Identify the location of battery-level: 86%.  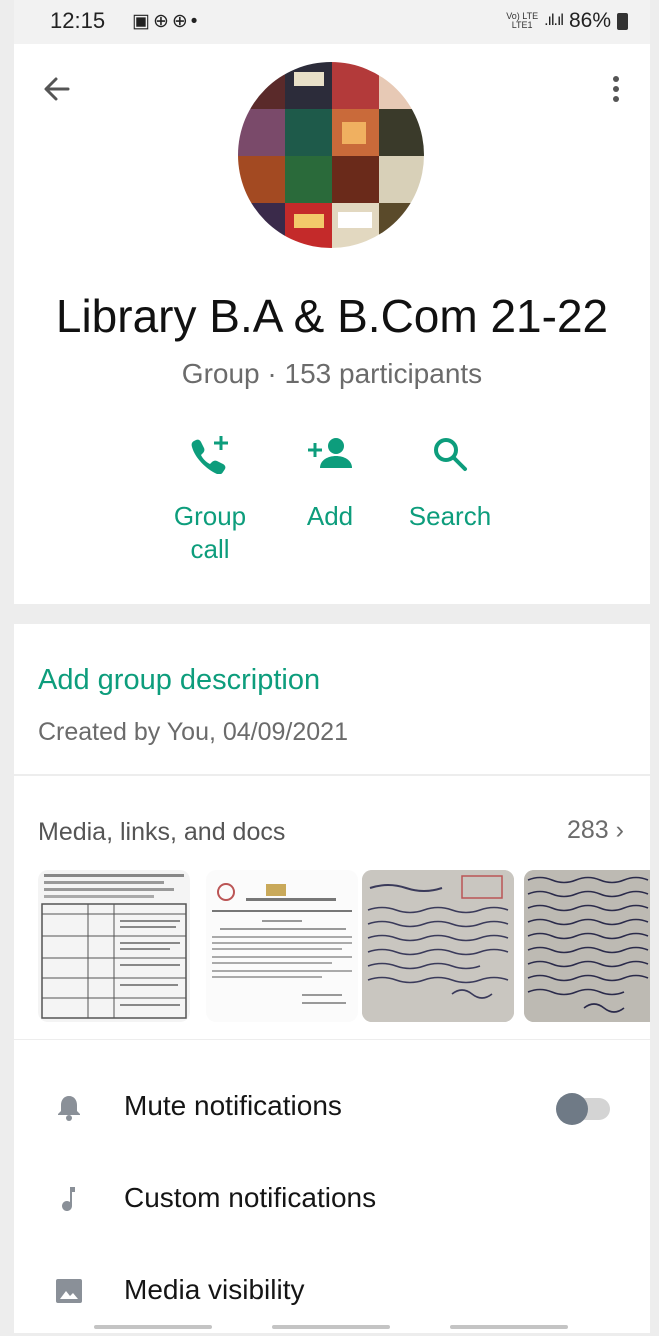
(589, 20).